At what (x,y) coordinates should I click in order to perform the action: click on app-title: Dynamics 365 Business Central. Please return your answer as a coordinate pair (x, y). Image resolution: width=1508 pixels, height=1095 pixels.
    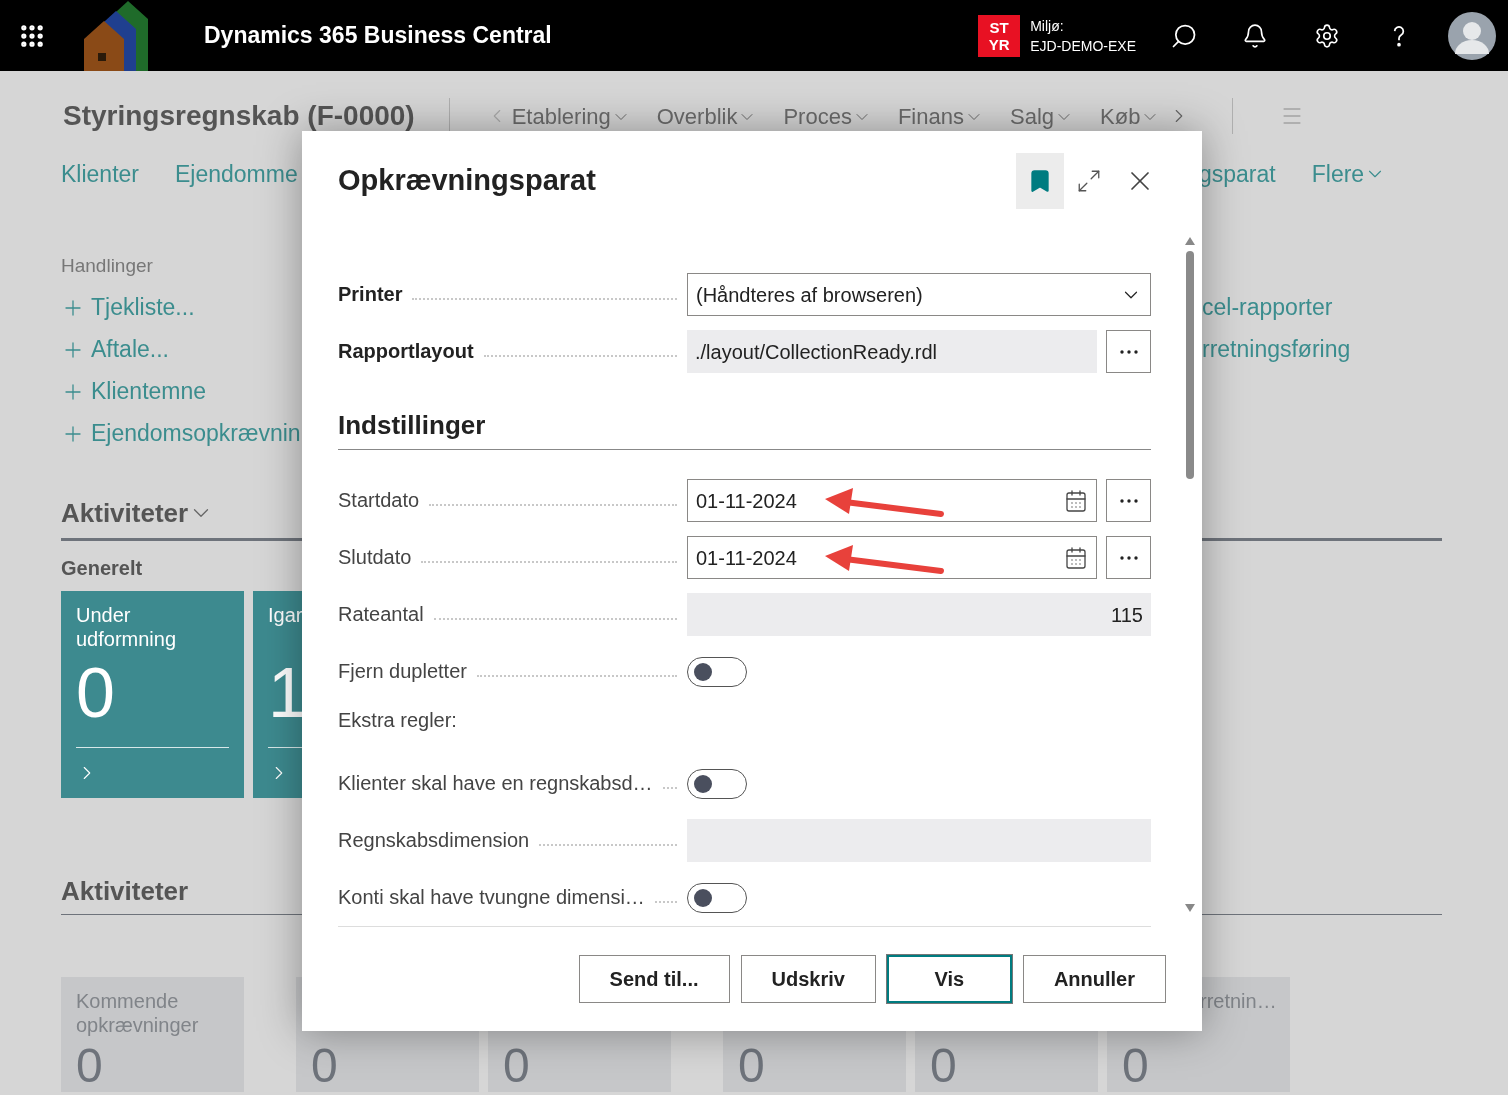
    Looking at the image, I should click on (378, 36).